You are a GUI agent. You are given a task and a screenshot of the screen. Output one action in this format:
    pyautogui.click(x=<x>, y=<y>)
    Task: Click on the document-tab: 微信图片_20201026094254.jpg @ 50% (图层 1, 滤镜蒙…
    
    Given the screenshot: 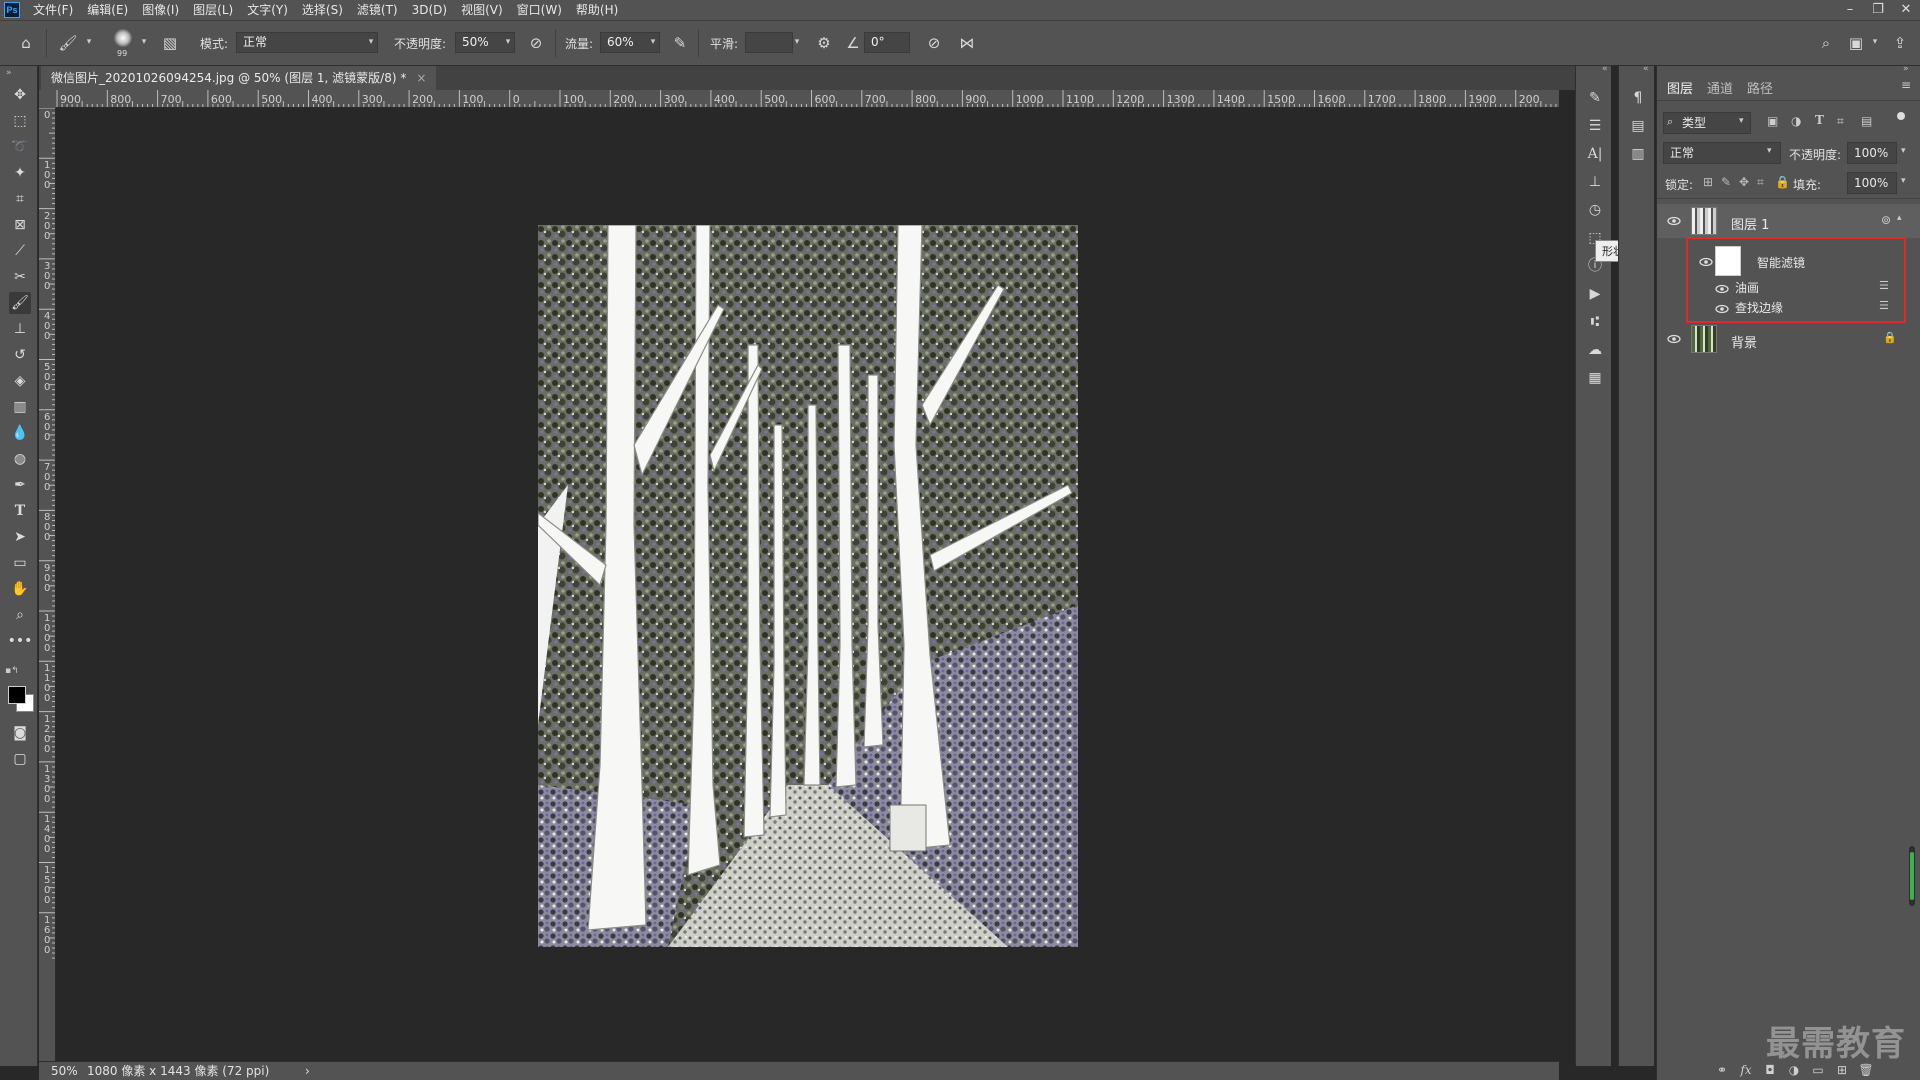 What is the action you would take?
    pyautogui.click(x=239, y=78)
    